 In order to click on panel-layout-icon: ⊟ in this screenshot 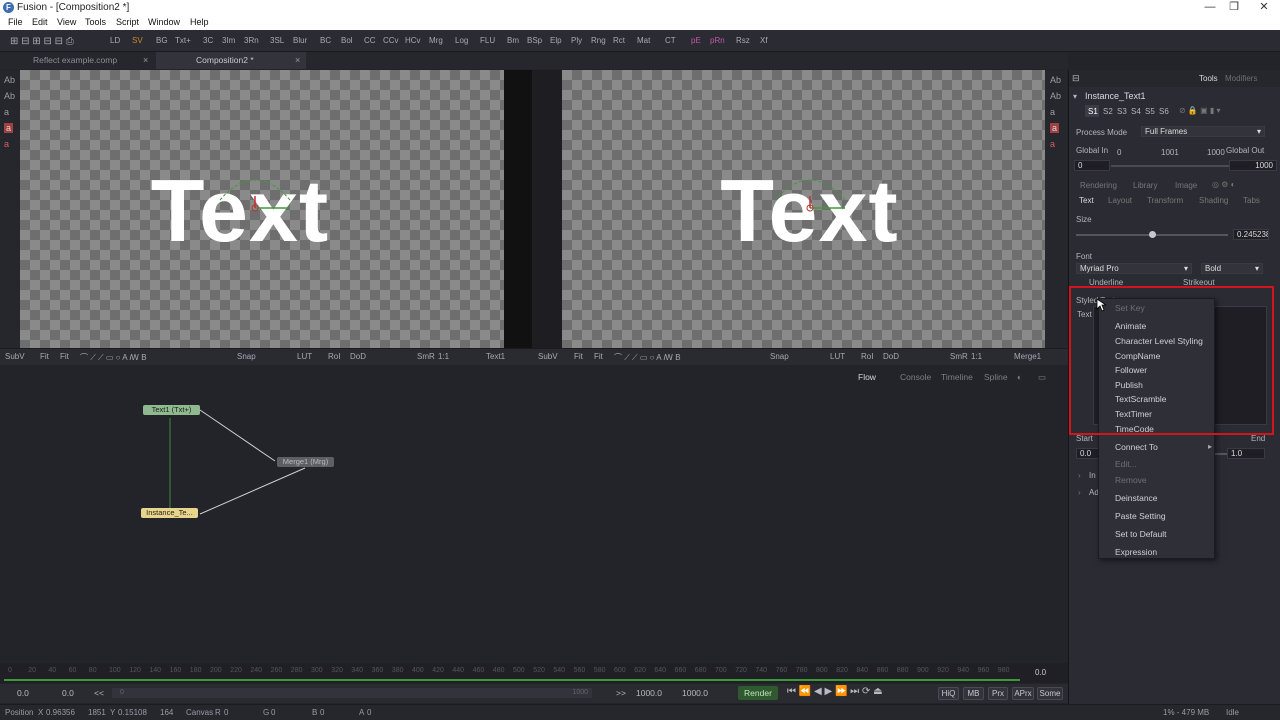, I will do `click(1076, 78)`.